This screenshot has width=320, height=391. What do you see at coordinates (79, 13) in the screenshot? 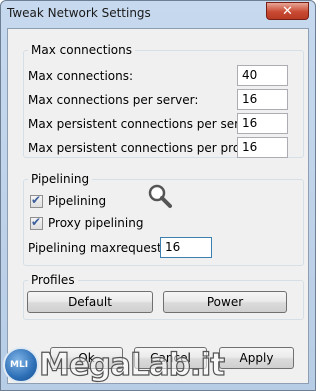
I see `window-title: Tweak Network Settings` at bounding box center [79, 13].